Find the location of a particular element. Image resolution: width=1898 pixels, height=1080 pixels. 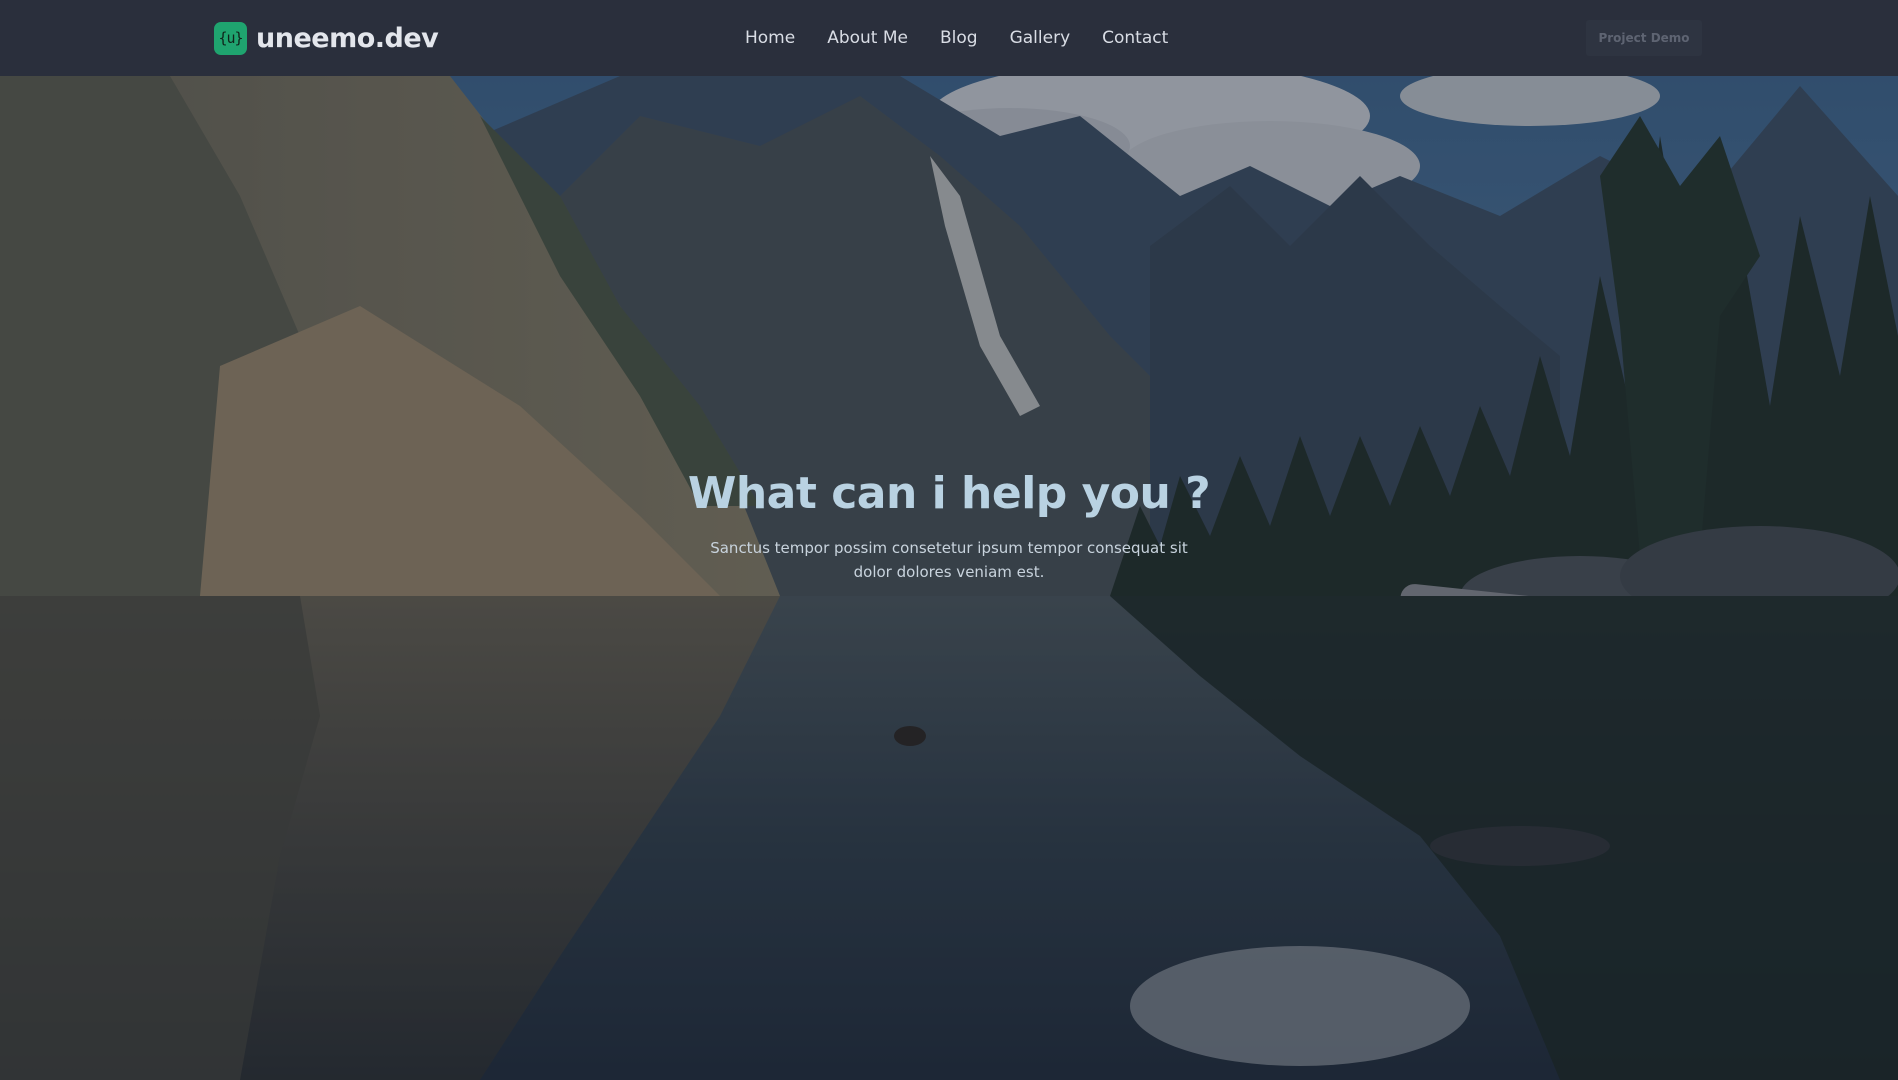

brand-link: {u} uneemo.dev is located at coordinates (326, 38).